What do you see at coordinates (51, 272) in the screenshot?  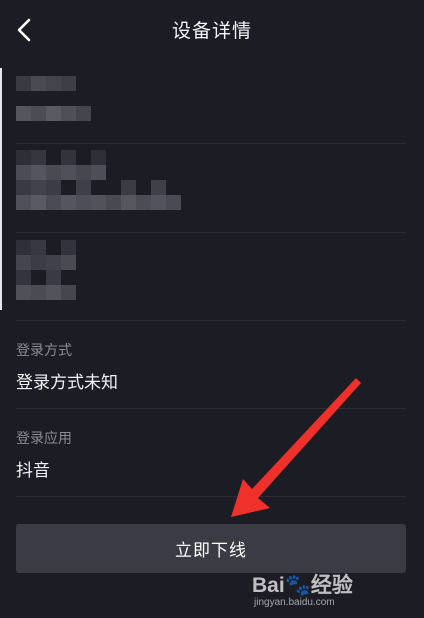 I see `blurred-device-location` at bounding box center [51, 272].